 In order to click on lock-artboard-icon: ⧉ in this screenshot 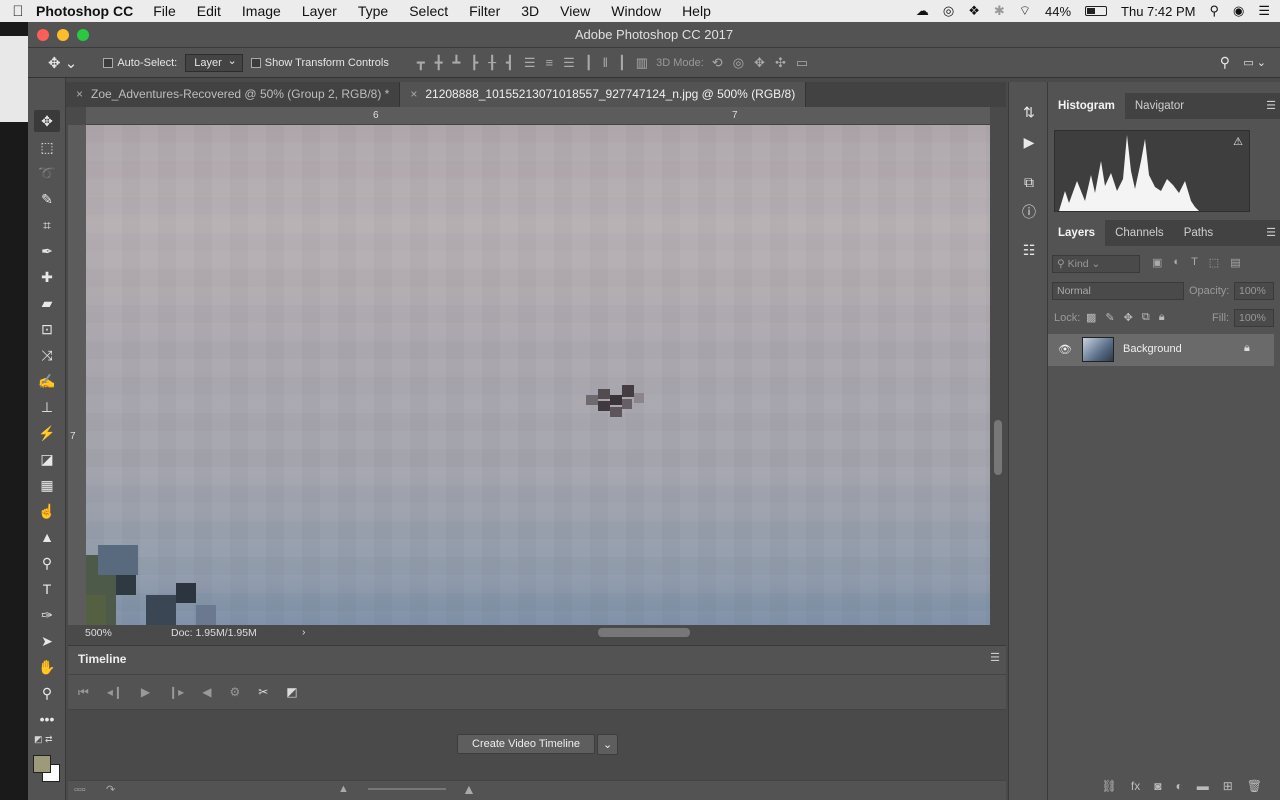, I will do `click(1146, 317)`.